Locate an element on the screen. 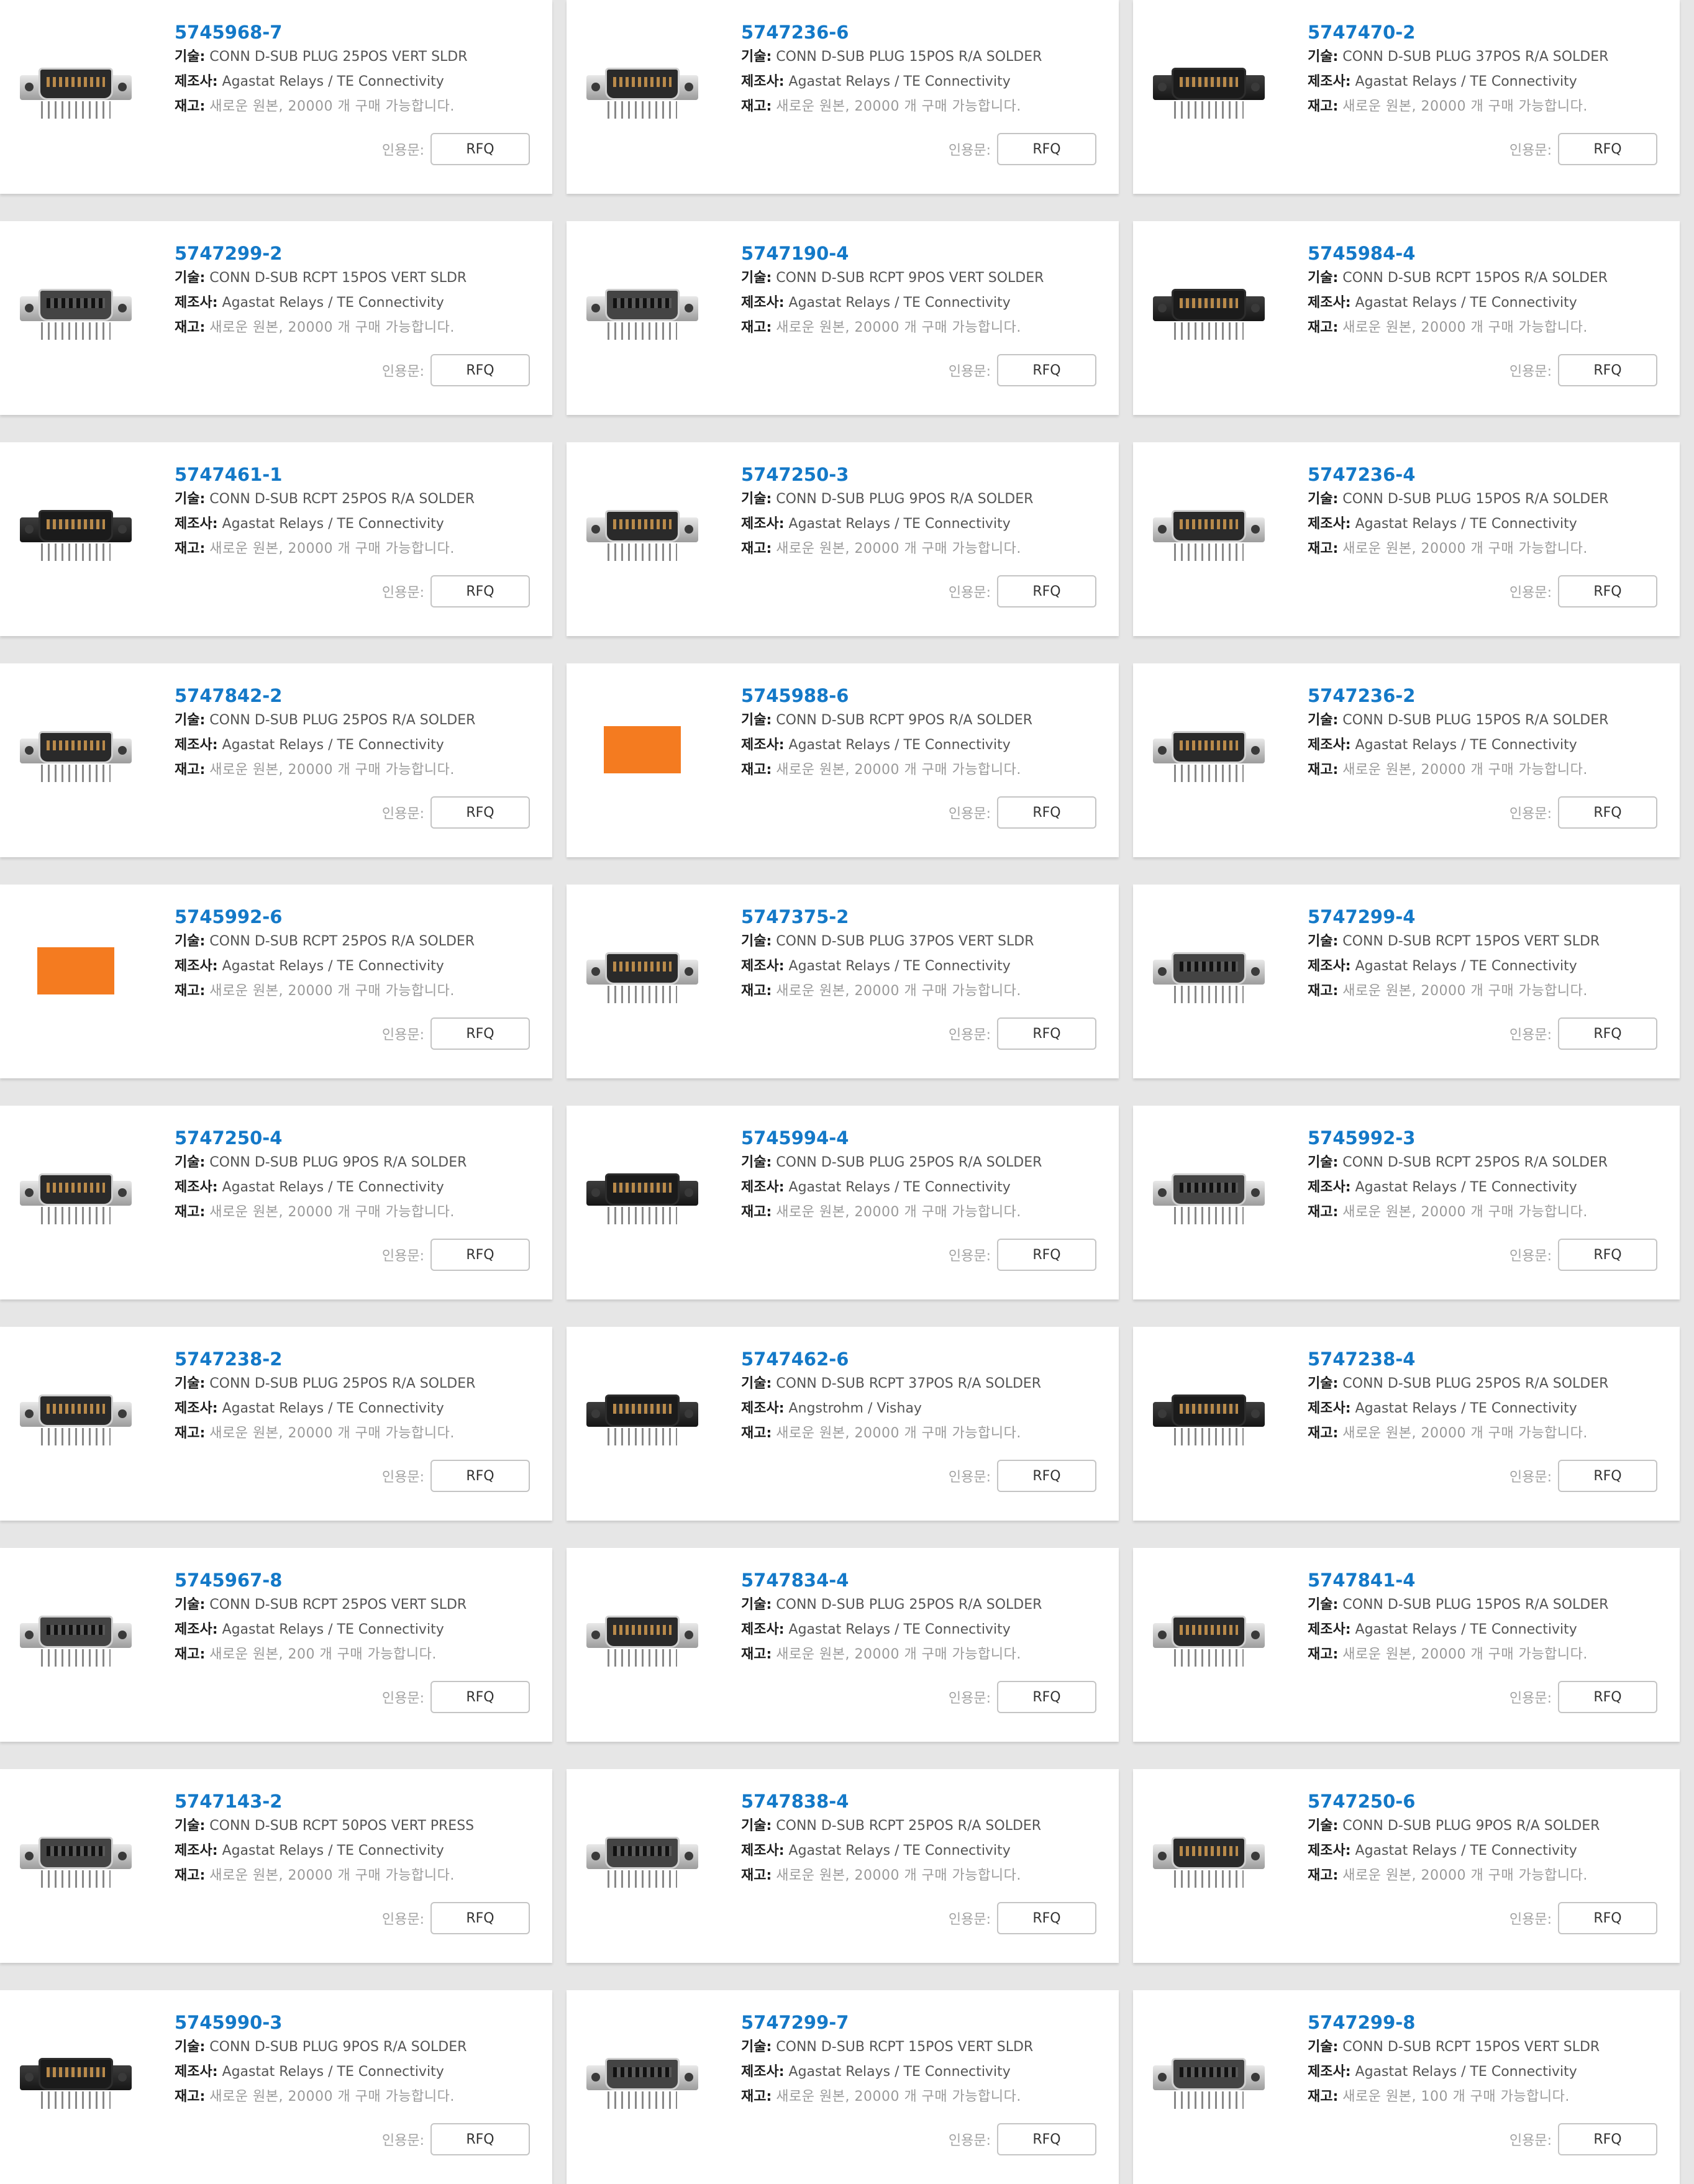  part-number-link: 5745988-6 is located at coordinates (923, 696).